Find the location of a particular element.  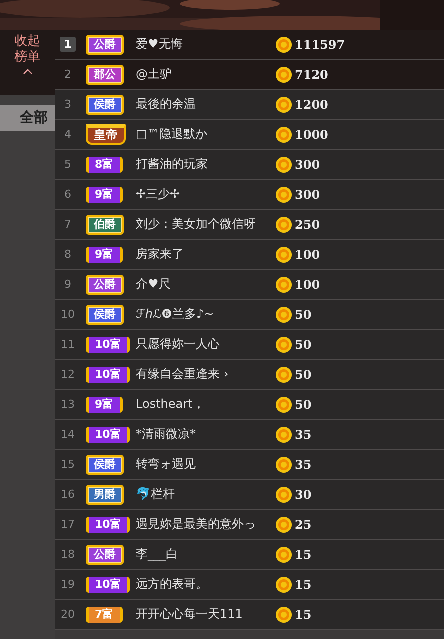

rank-number: 17 is located at coordinates (68, 524).